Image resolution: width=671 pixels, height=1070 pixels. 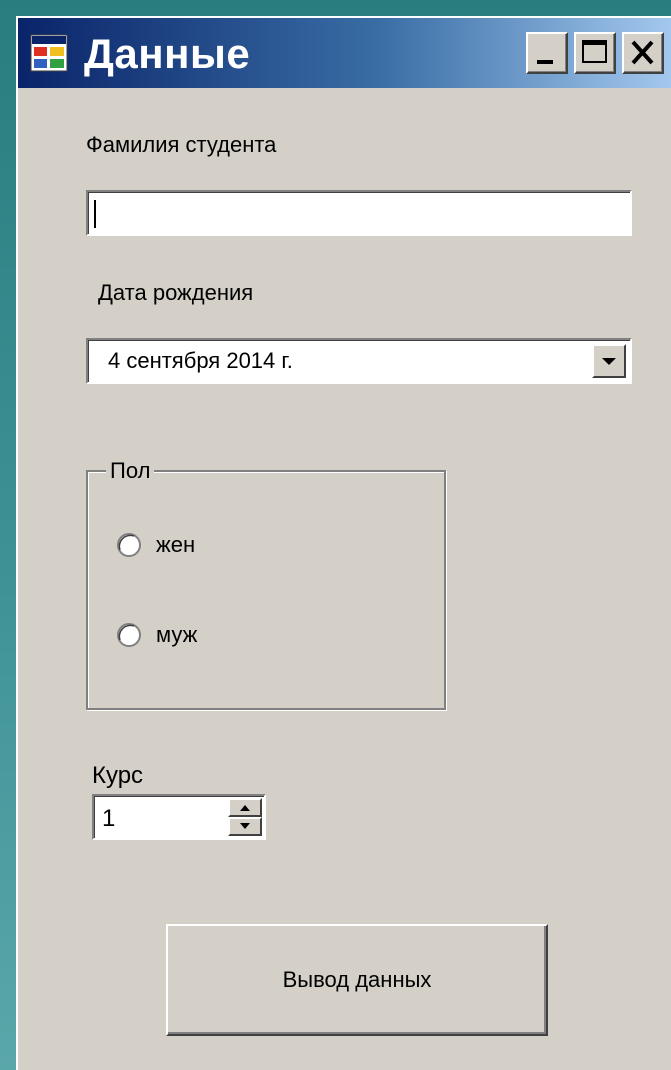 I want to click on birth-date-dropdown-button, so click(x=609, y=361).